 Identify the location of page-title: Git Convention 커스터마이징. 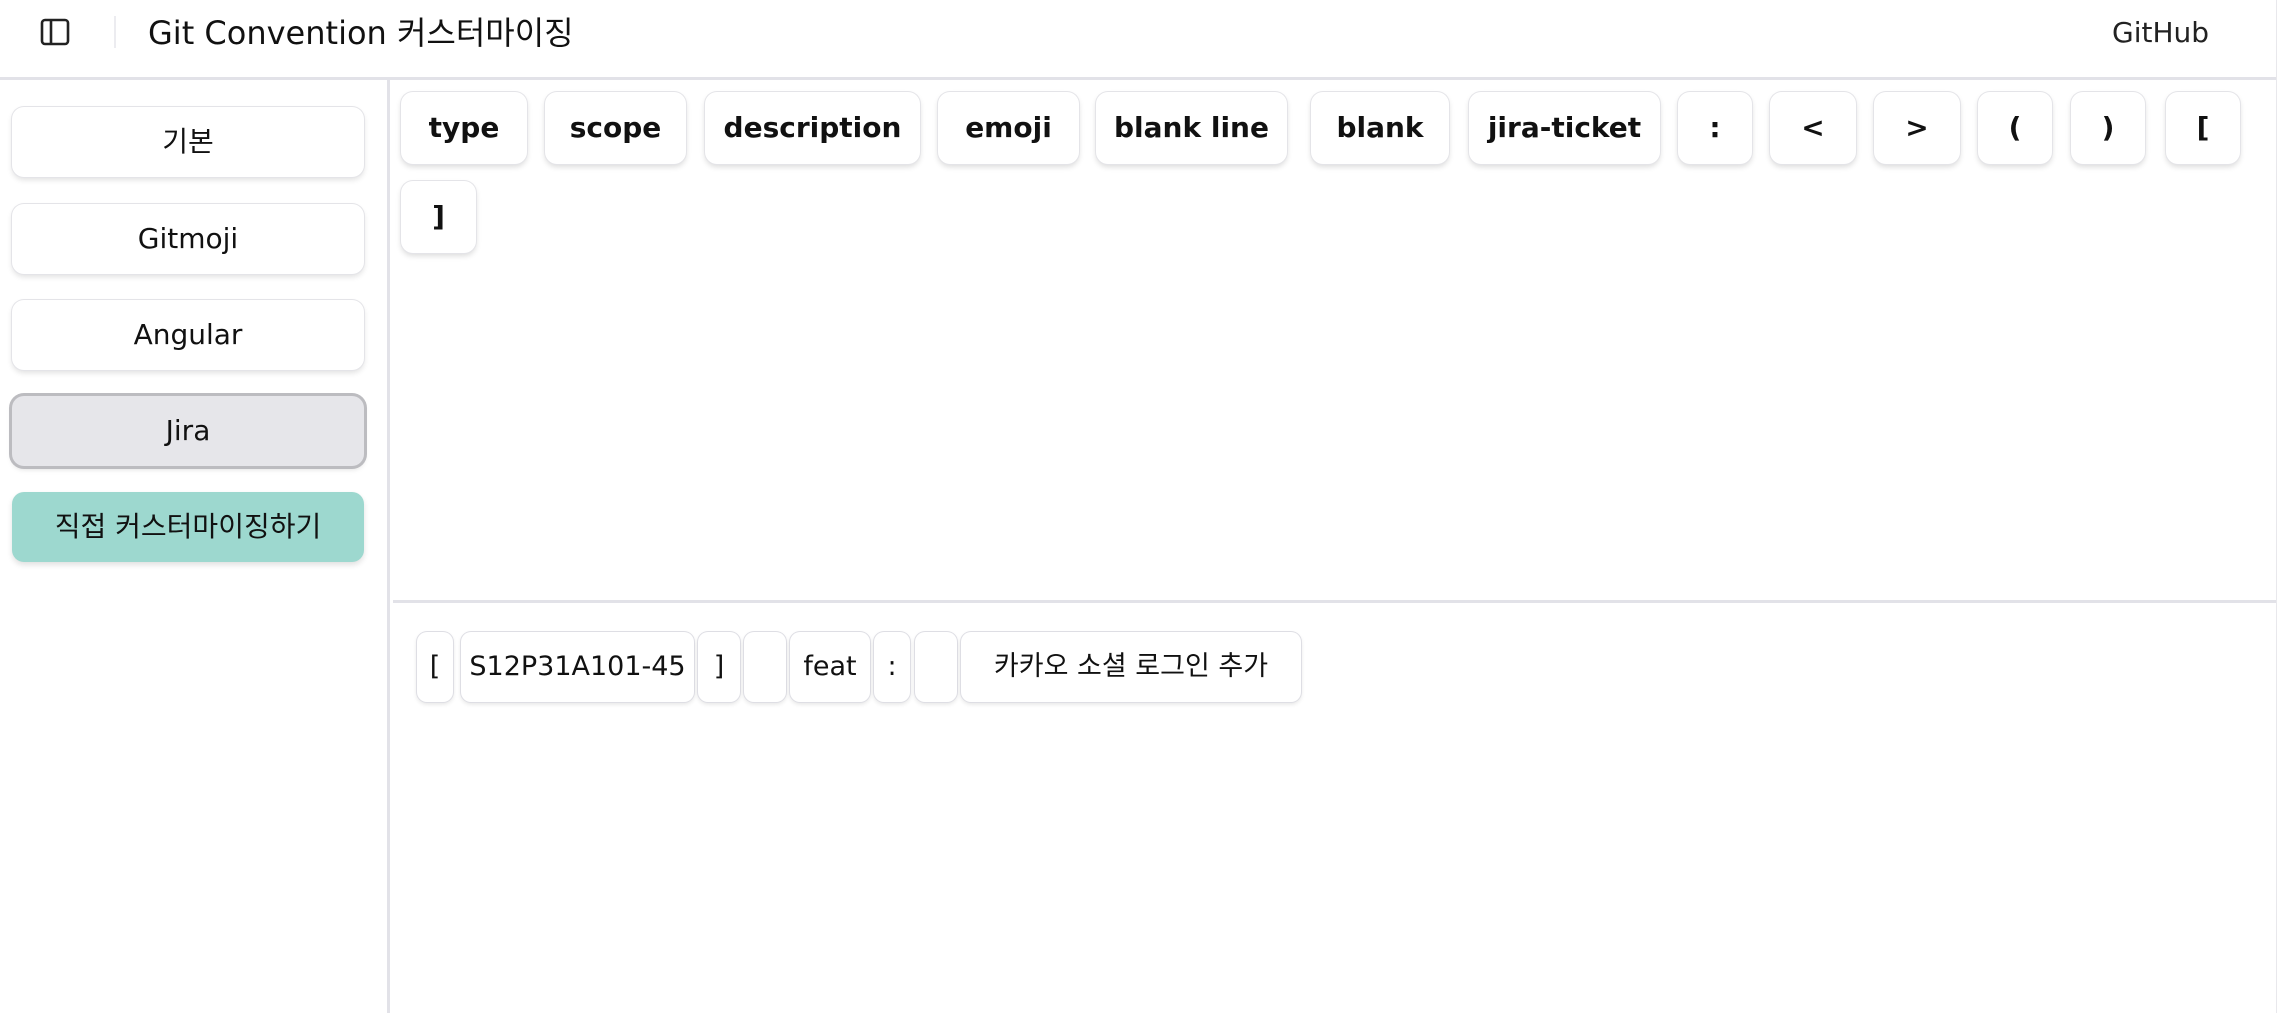
(361, 33).